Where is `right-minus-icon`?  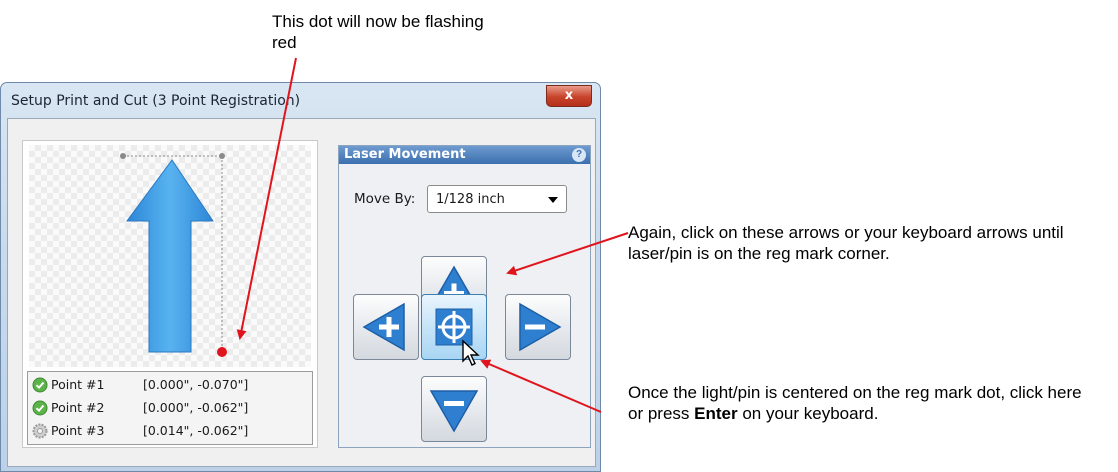 right-minus-icon is located at coordinates (540, 327).